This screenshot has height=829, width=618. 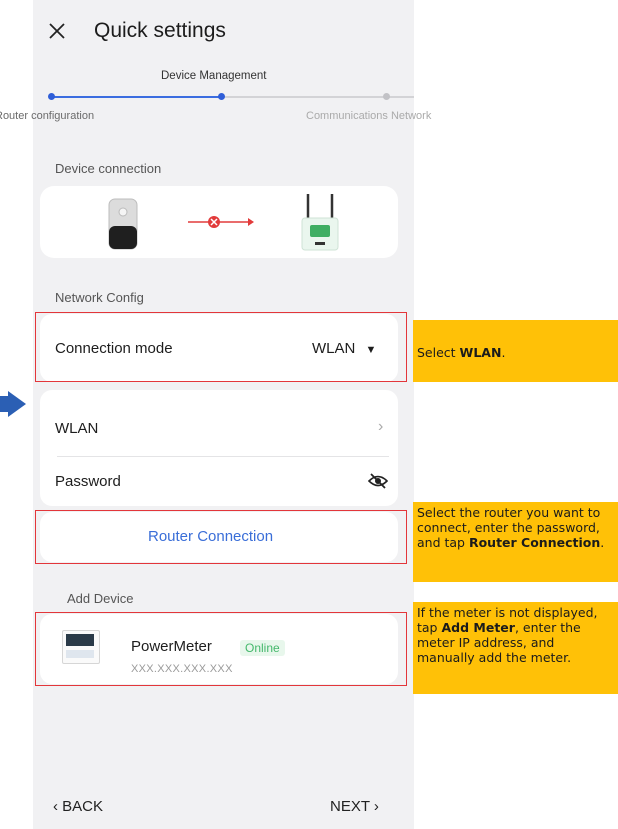 I want to click on device-connection-label: Device connection, so click(x=108, y=168).